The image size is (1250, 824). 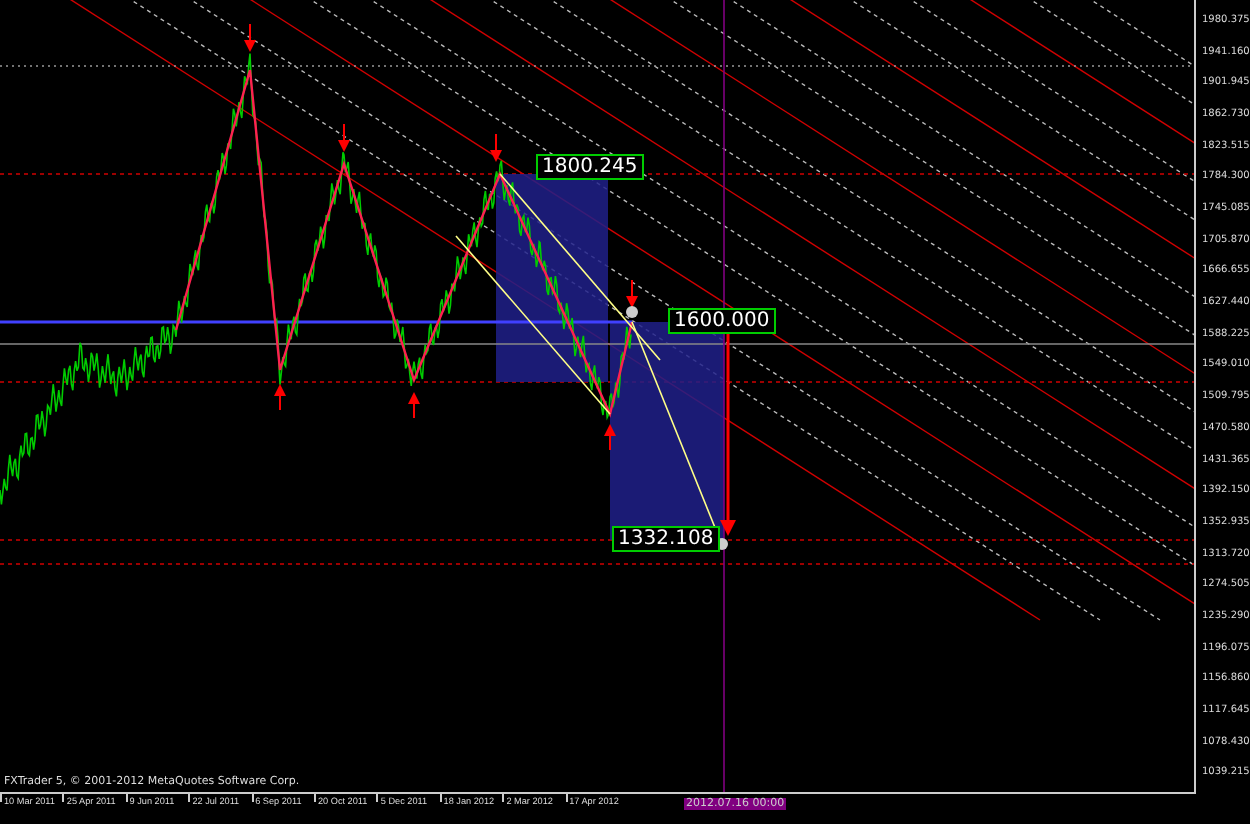 I want to click on price-label: 1332.108, so click(x=666, y=539).